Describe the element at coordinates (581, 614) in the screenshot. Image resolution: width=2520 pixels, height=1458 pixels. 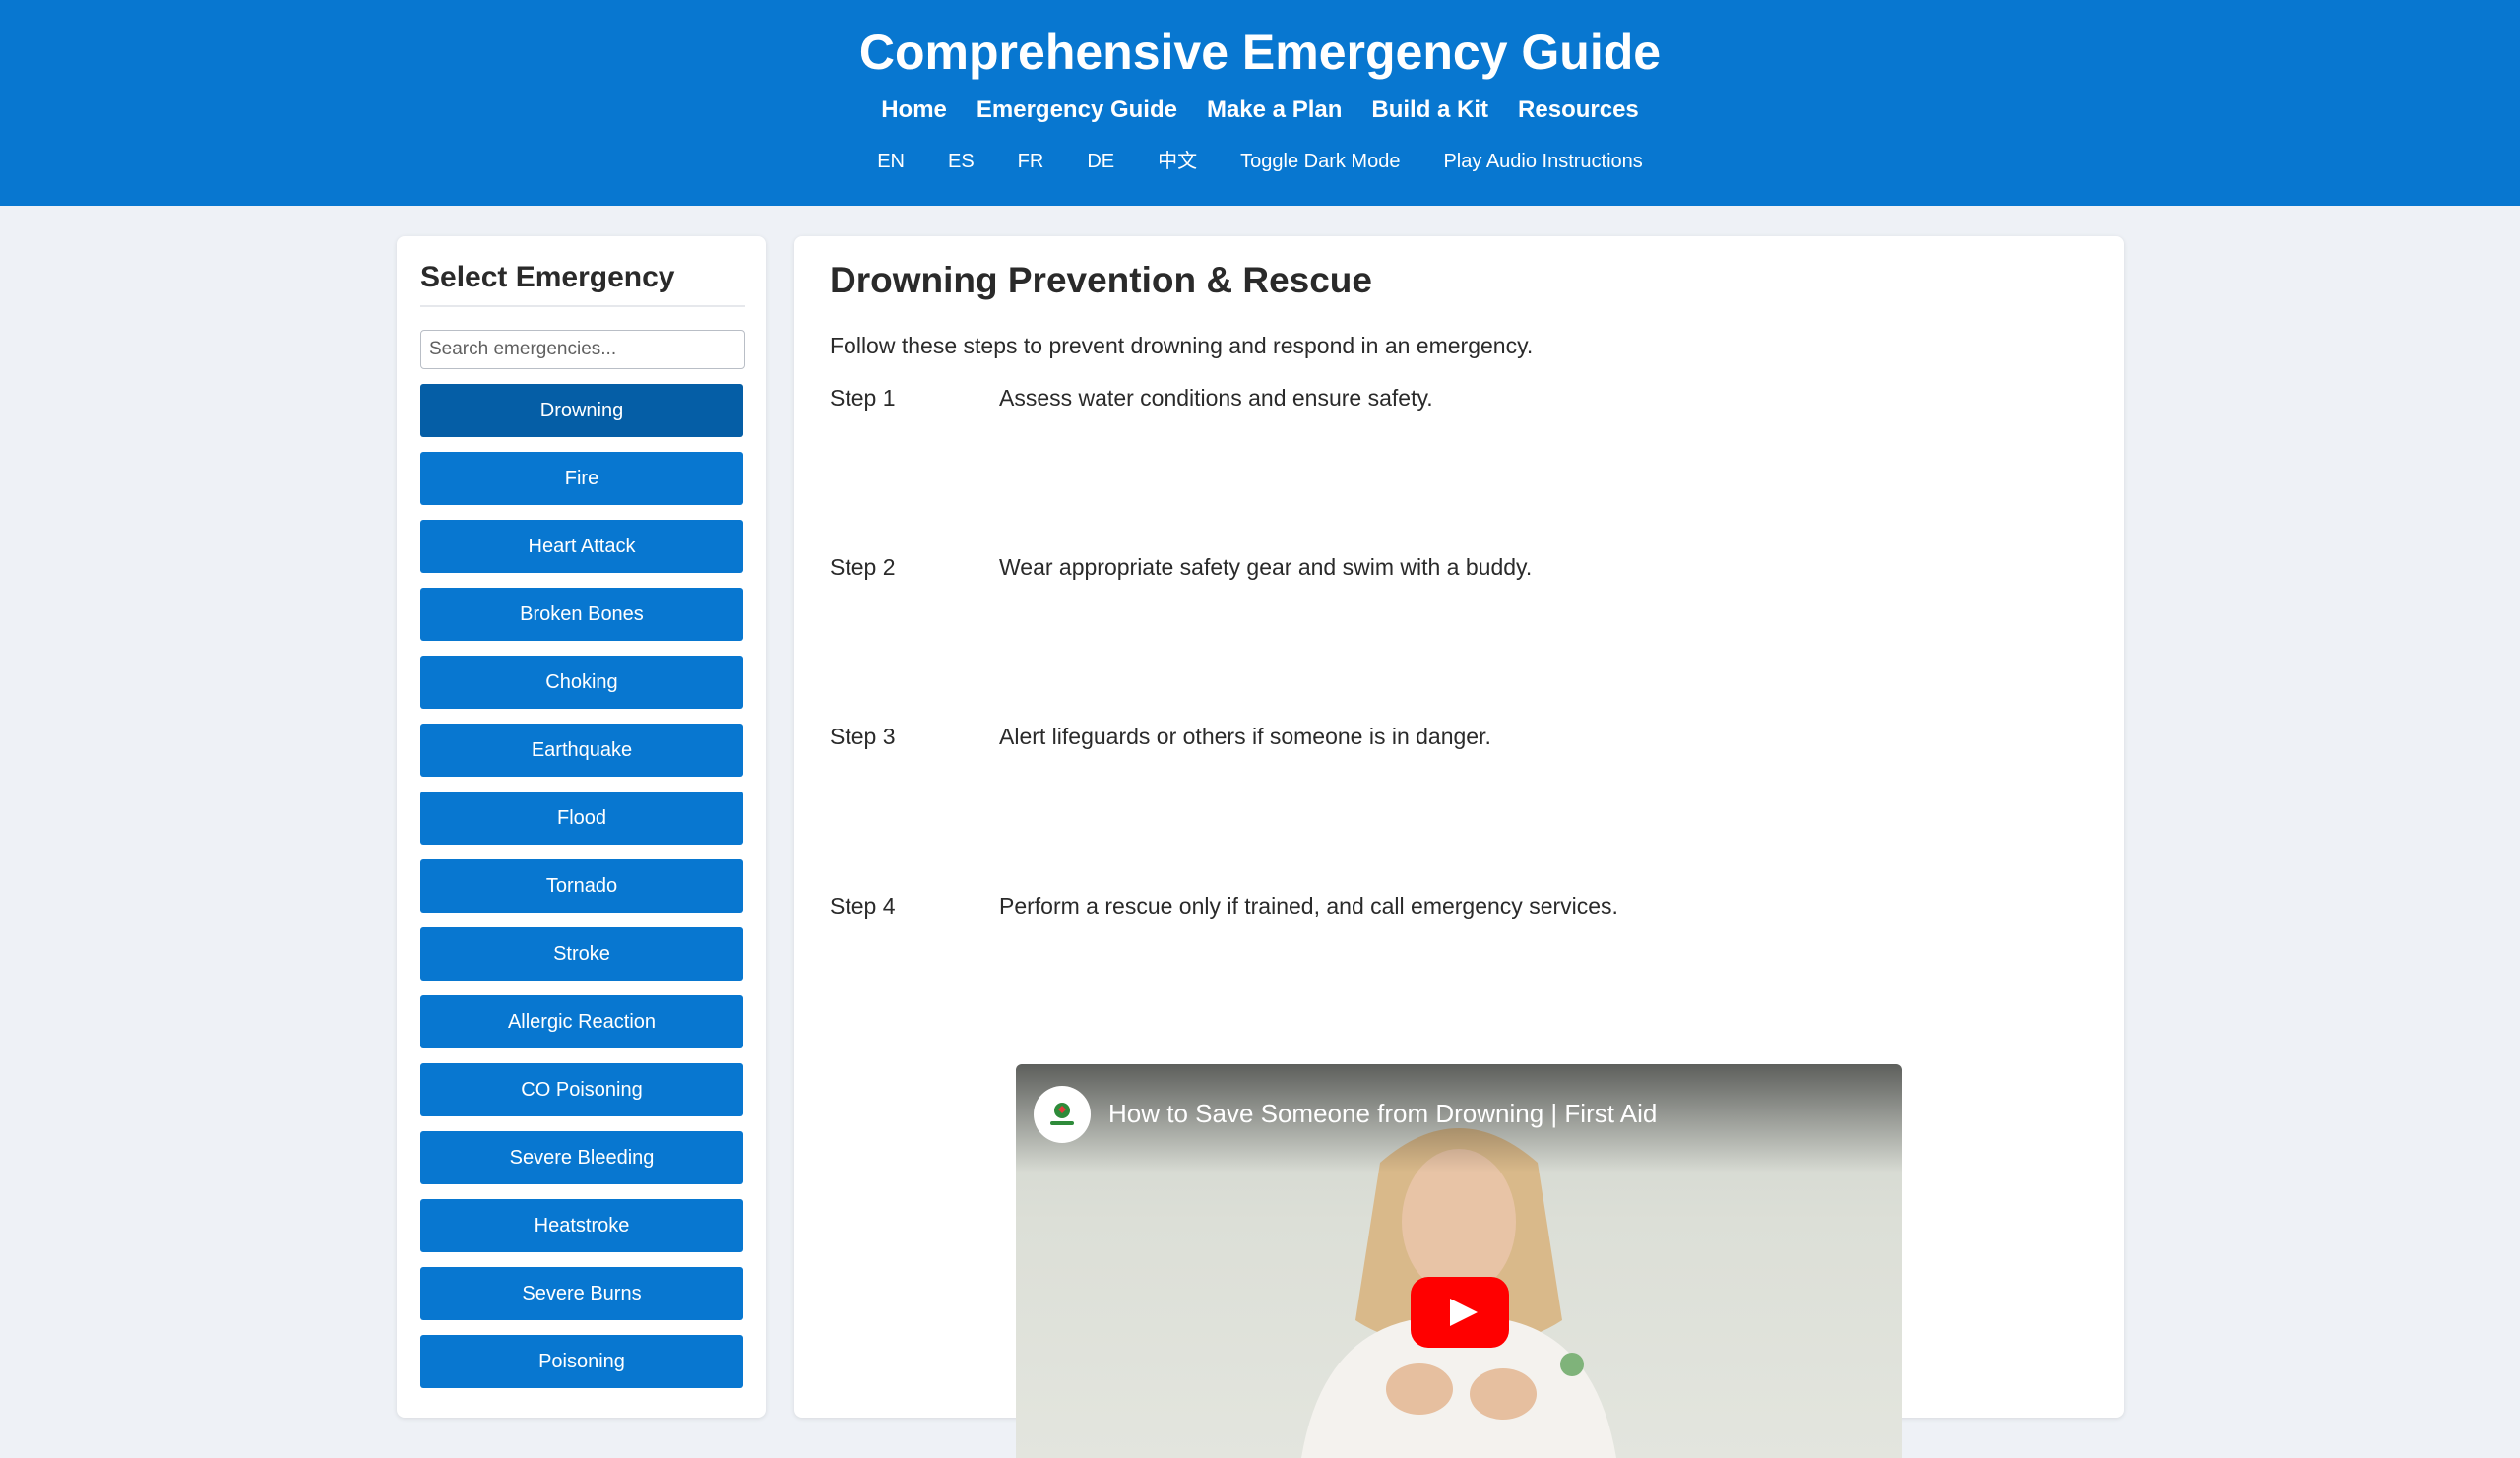
I see `emergency-item-broken-bones: Broken Bones` at that location.